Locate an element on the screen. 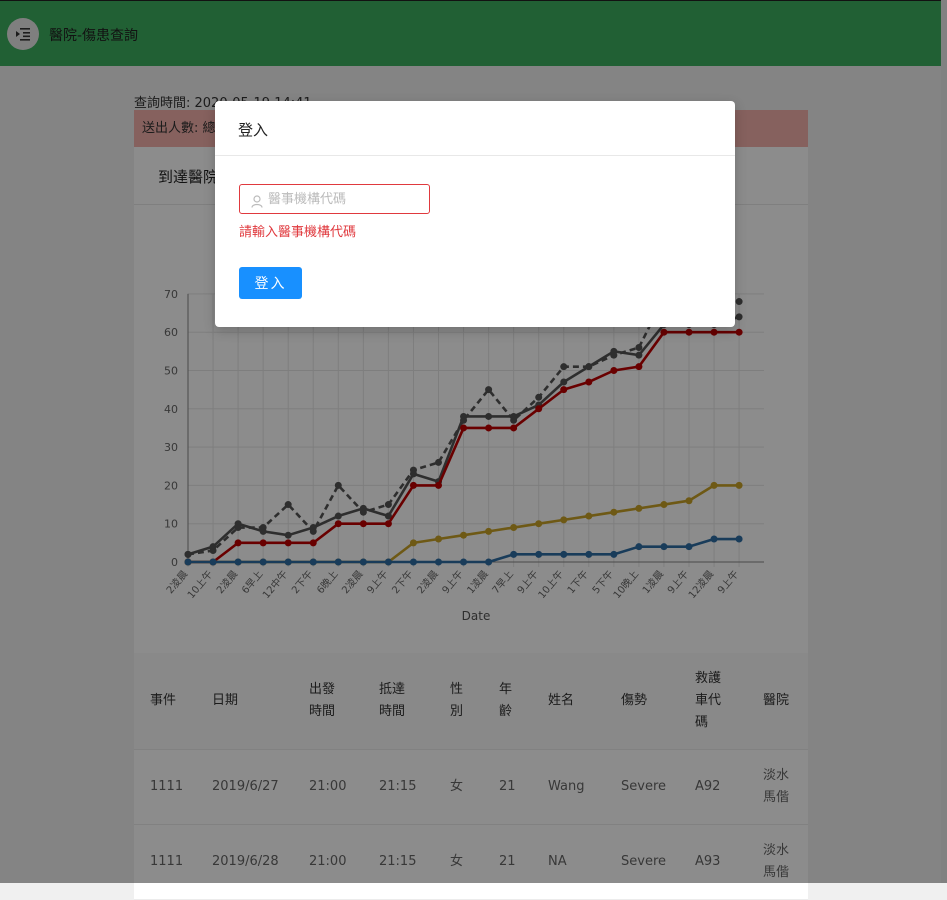  user-icon is located at coordinates (257, 202).